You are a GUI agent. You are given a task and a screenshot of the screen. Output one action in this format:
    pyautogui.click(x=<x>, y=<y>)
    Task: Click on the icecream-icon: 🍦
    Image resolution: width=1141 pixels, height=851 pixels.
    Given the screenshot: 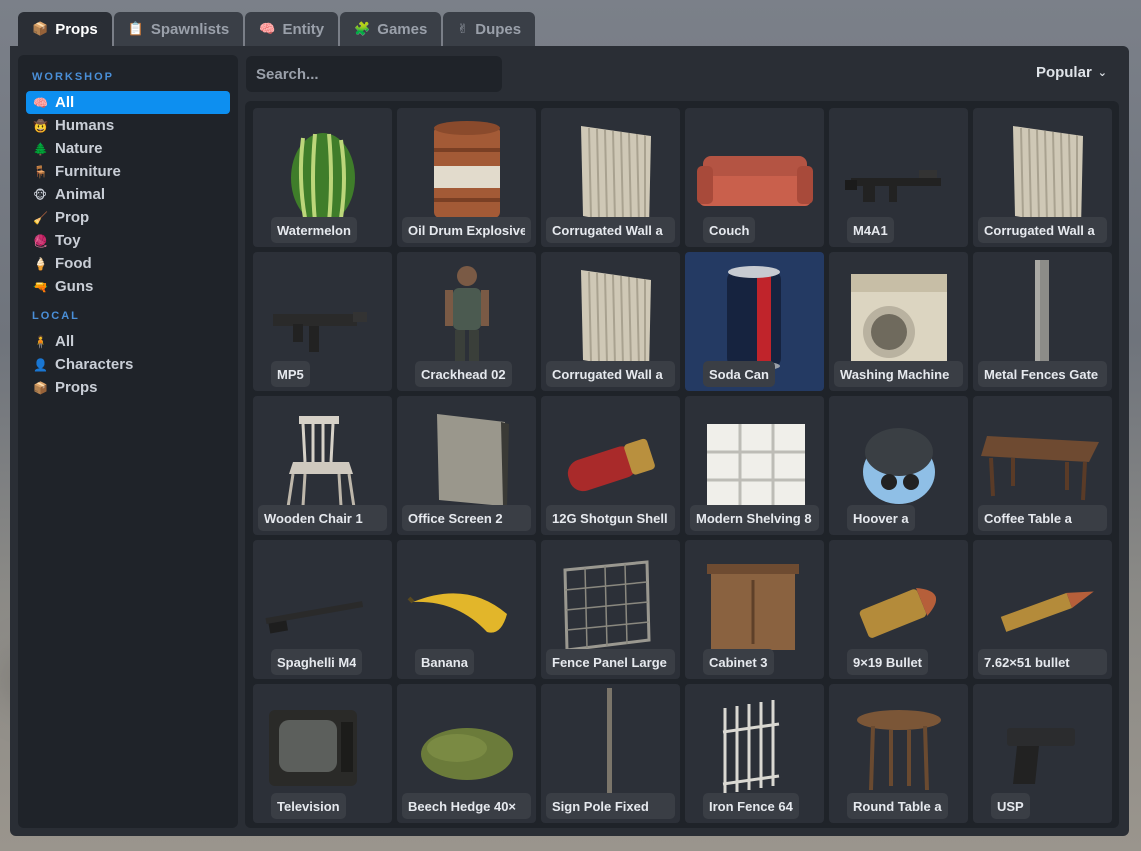 What is the action you would take?
    pyautogui.click(x=40, y=263)
    